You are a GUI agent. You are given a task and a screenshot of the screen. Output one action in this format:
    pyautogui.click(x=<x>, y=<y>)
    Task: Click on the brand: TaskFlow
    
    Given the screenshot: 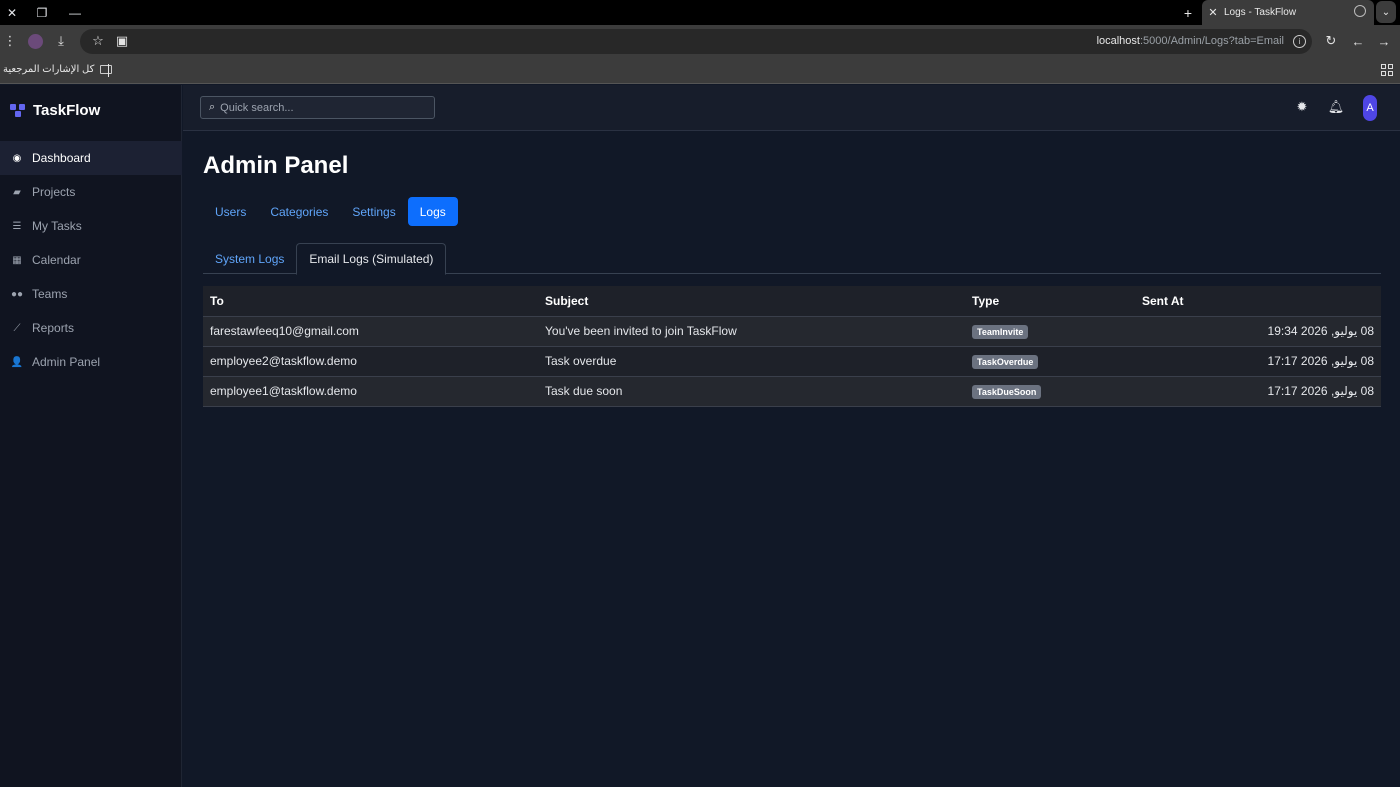 What is the action you would take?
    pyautogui.click(x=55, y=110)
    